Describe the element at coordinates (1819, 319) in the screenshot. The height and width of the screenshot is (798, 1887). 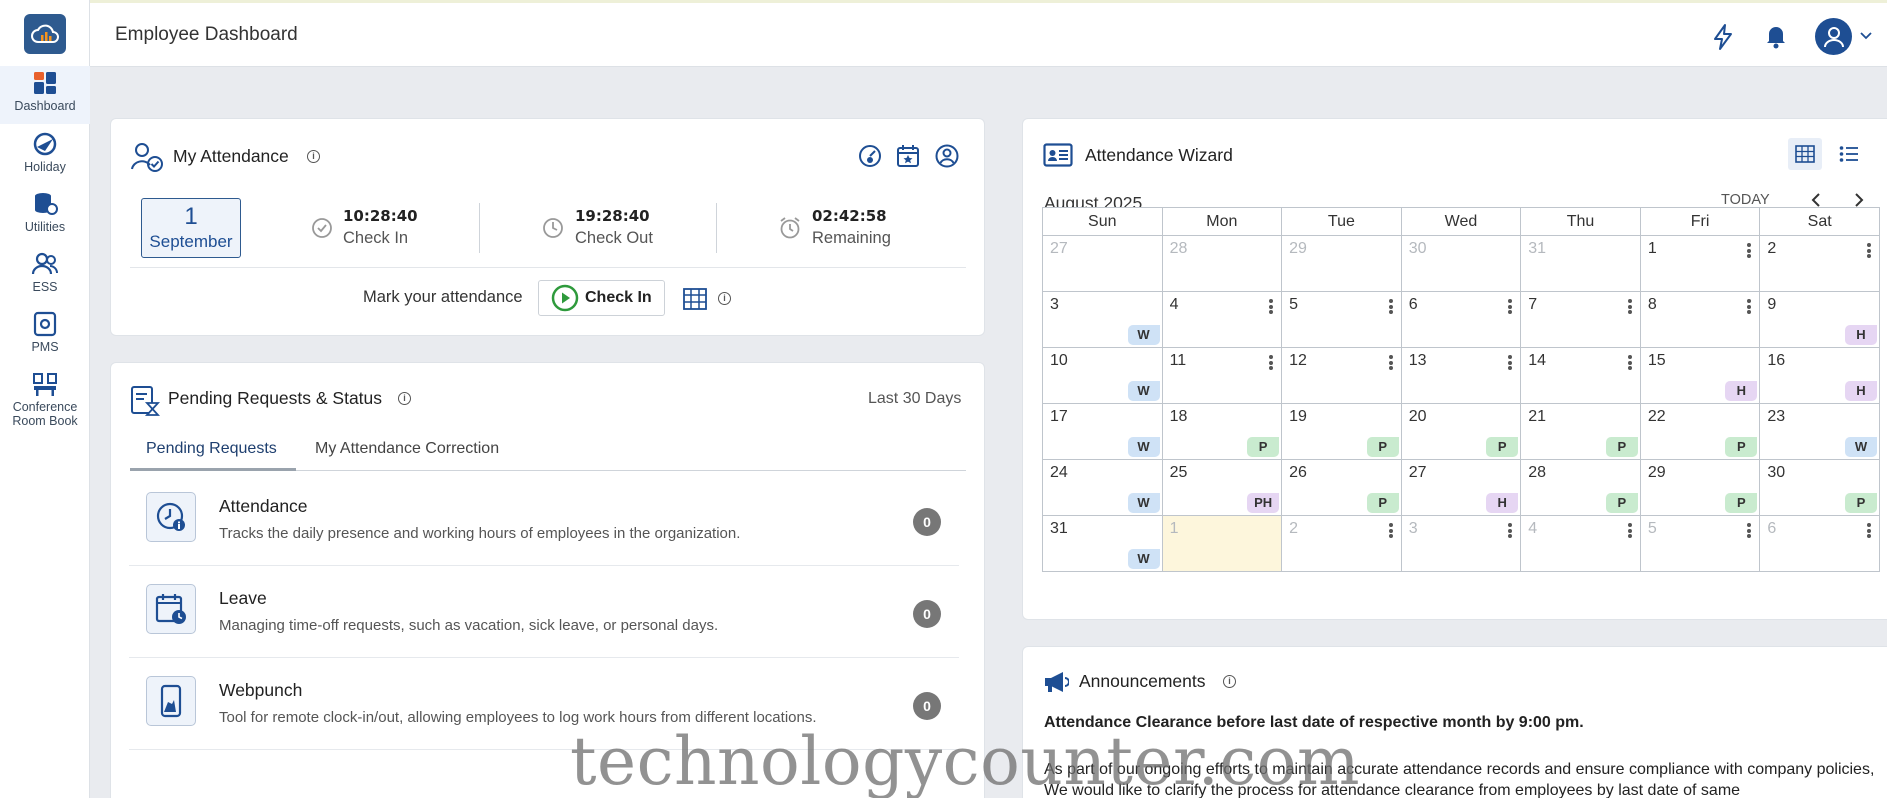
I see `calendar-day-cell: 9H` at that location.